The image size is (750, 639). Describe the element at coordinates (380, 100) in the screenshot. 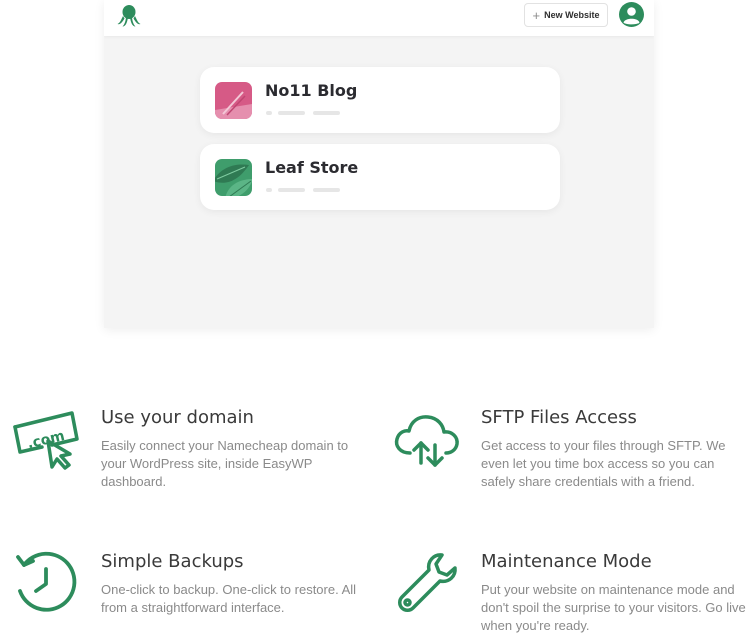

I see `site-card-no11-blog: No11 Blog` at that location.